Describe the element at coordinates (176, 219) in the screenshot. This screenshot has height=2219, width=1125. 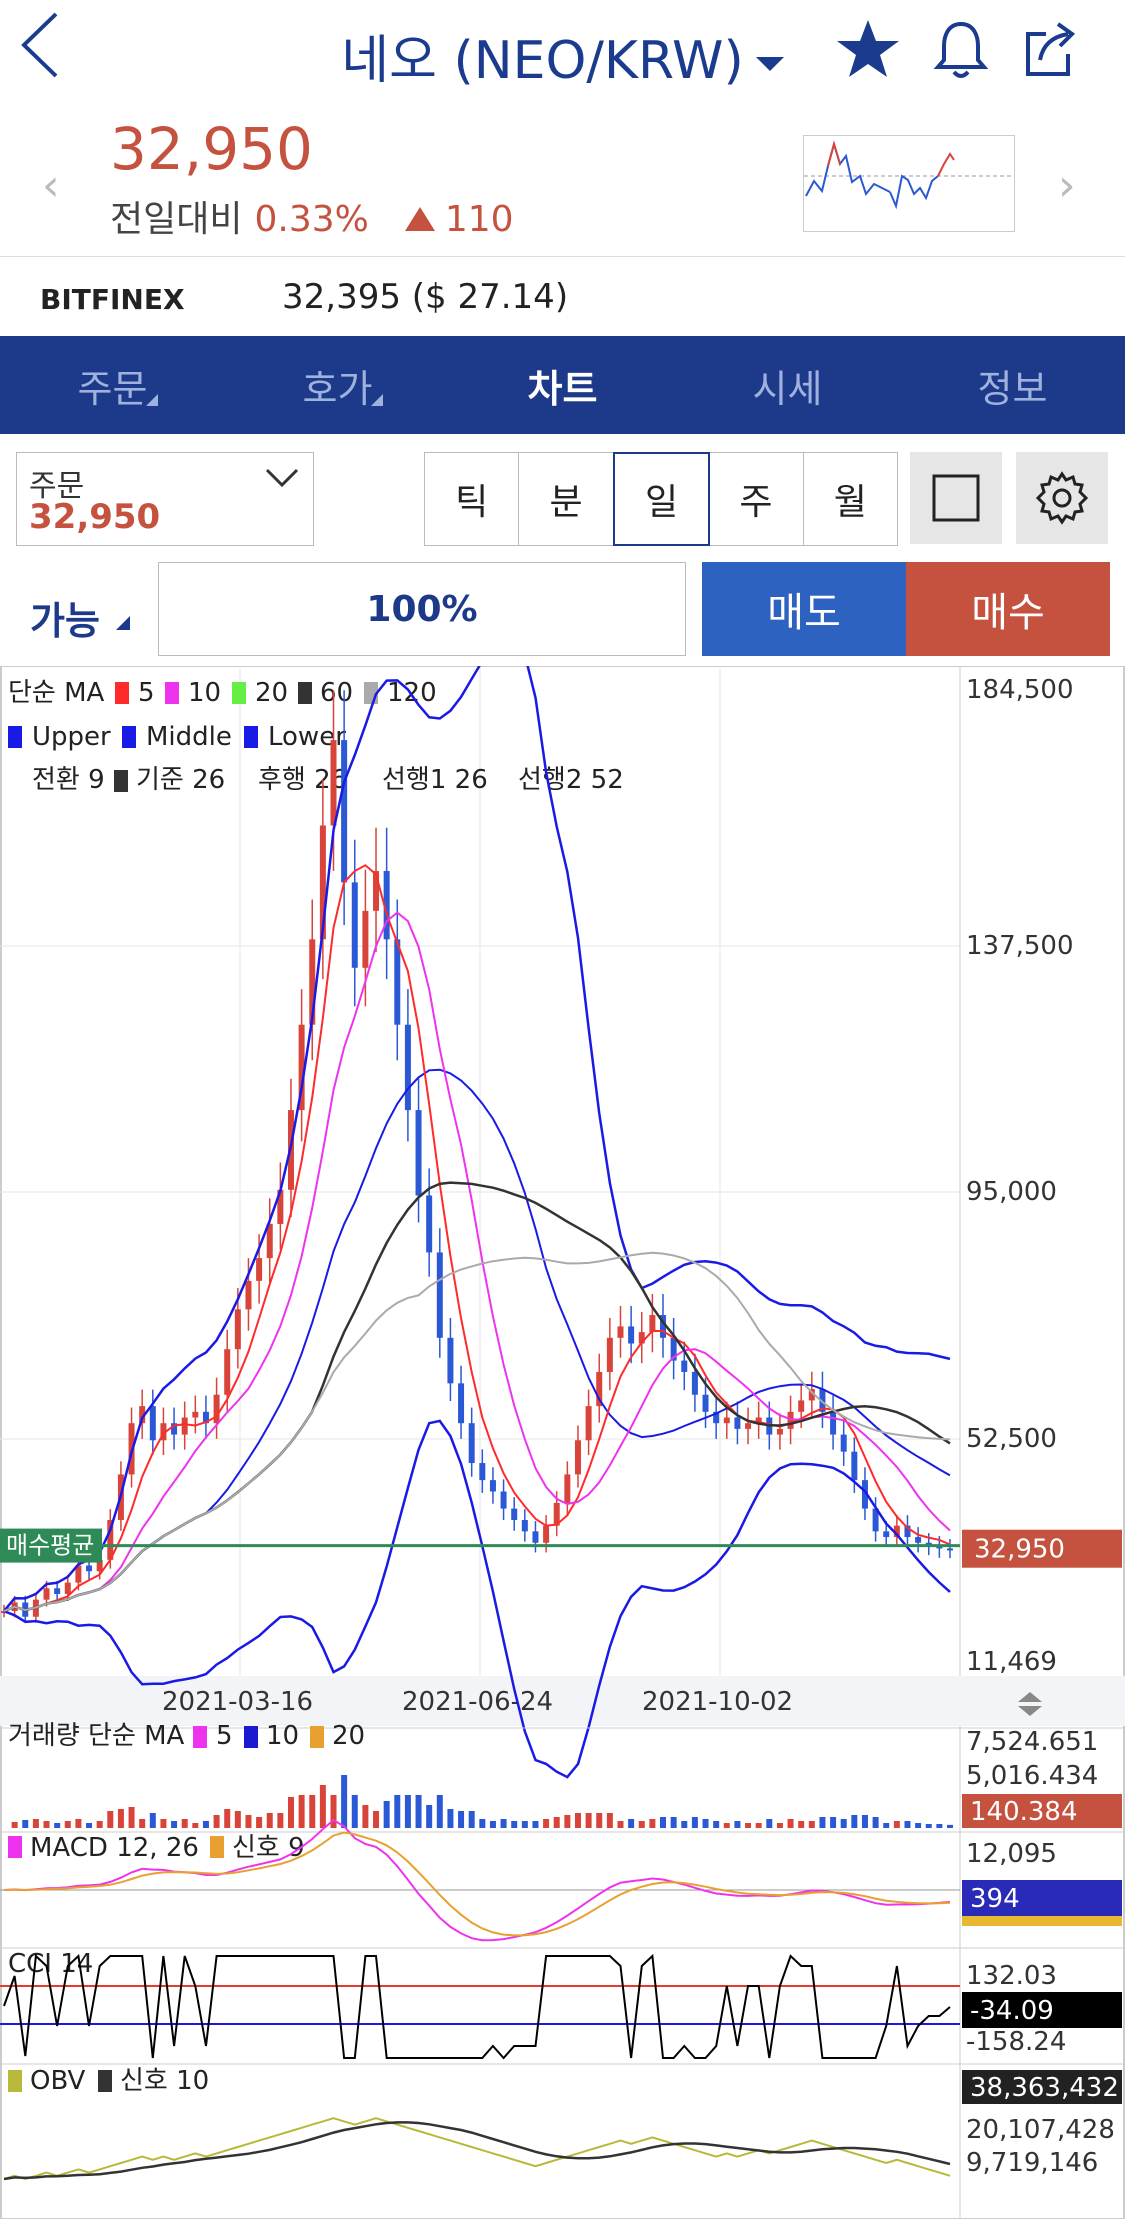
I see `change-label: 전일대비` at that location.